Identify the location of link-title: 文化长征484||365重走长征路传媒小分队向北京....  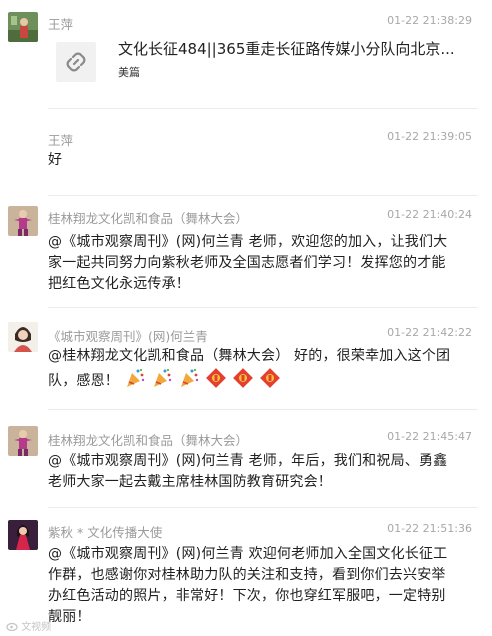
(294, 48).